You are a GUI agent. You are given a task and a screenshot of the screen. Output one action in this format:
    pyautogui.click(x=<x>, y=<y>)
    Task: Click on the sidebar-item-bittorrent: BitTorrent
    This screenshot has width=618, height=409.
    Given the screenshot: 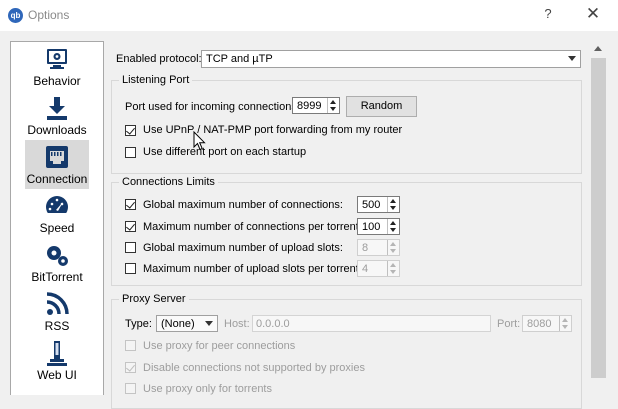 What is the action you would take?
    pyautogui.click(x=57, y=262)
    